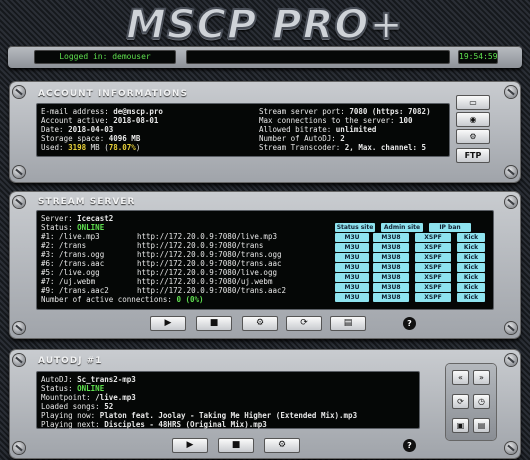  I want to click on account-row: E-mail address: de@mscp.pro, so click(102, 111).